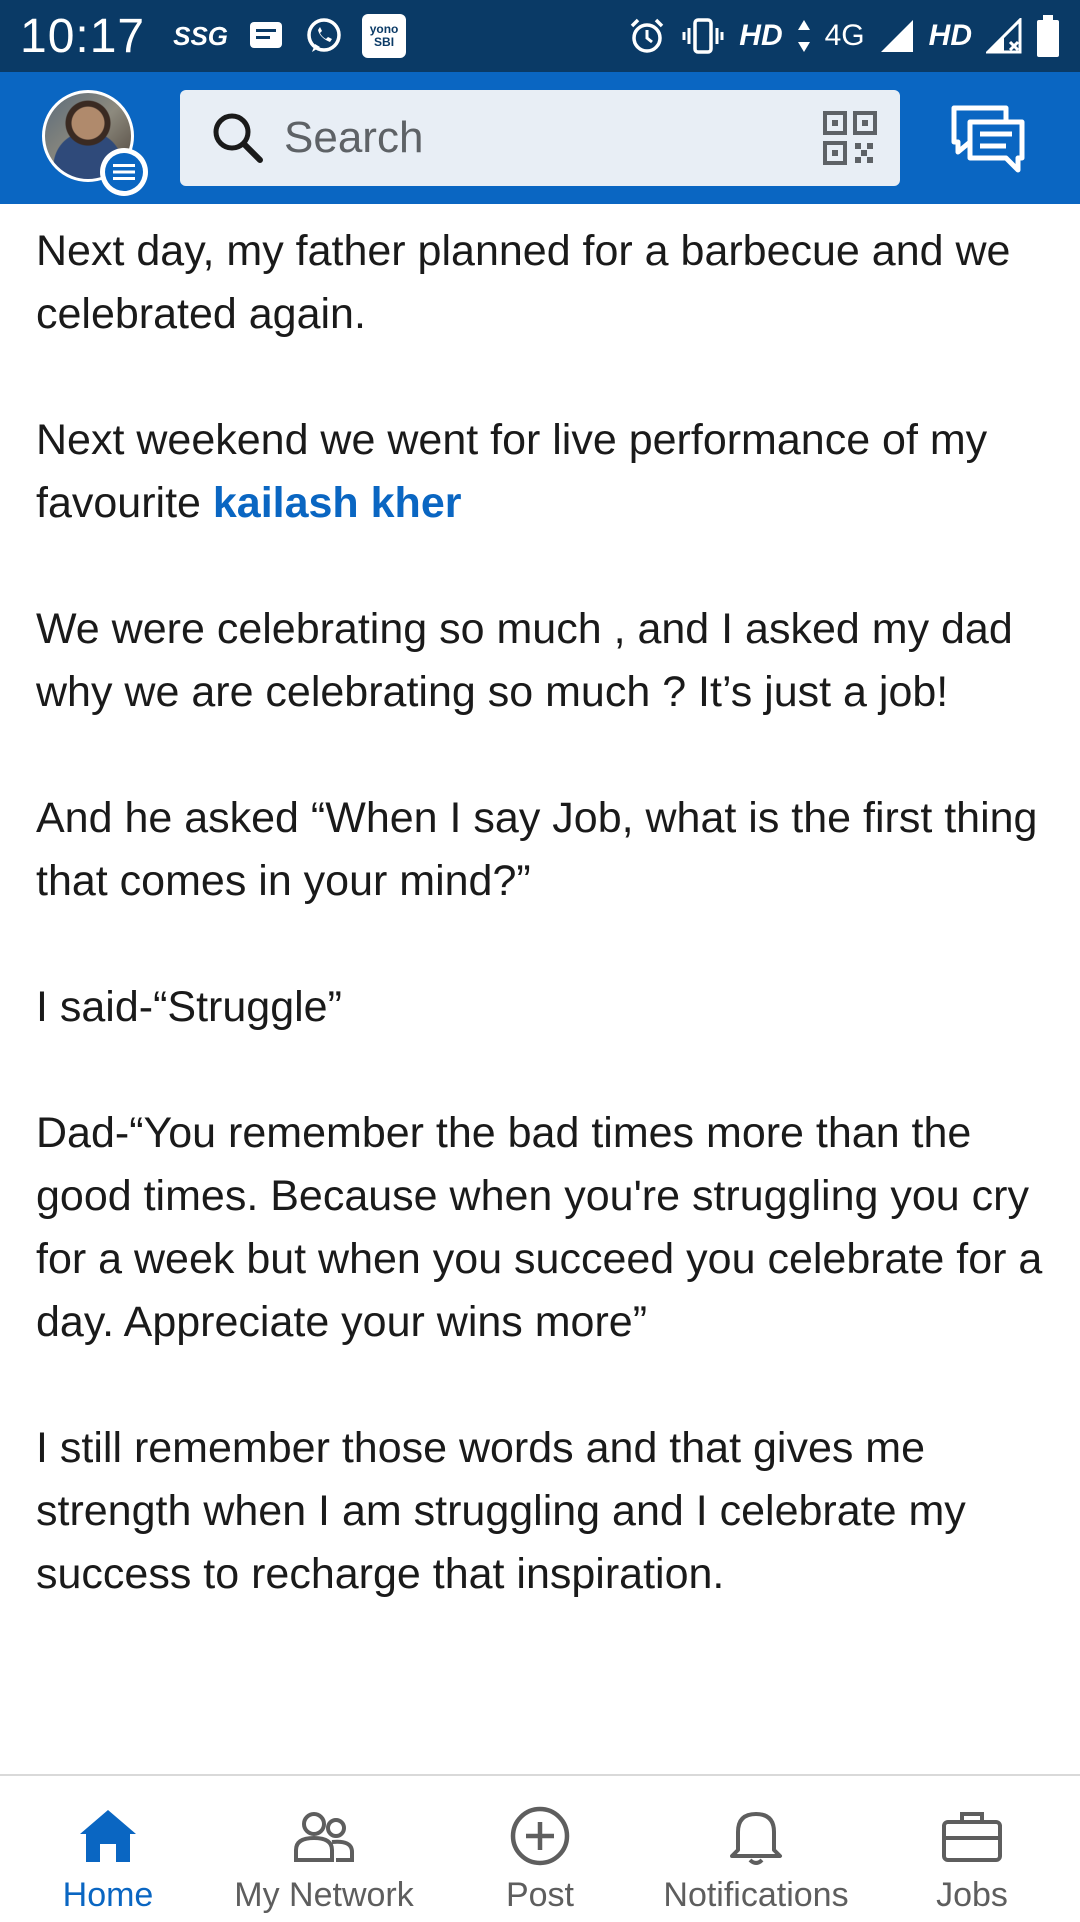 The width and height of the screenshot is (1080, 1922). I want to click on messaging-icon, so click(988, 140).